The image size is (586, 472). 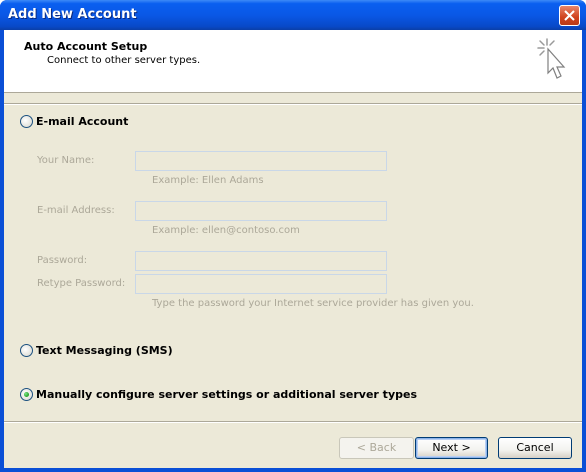 What do you see at coordinates (62, 260) in the screenshot?
I see `password-label: Password:` at bounding box center [62, 260].